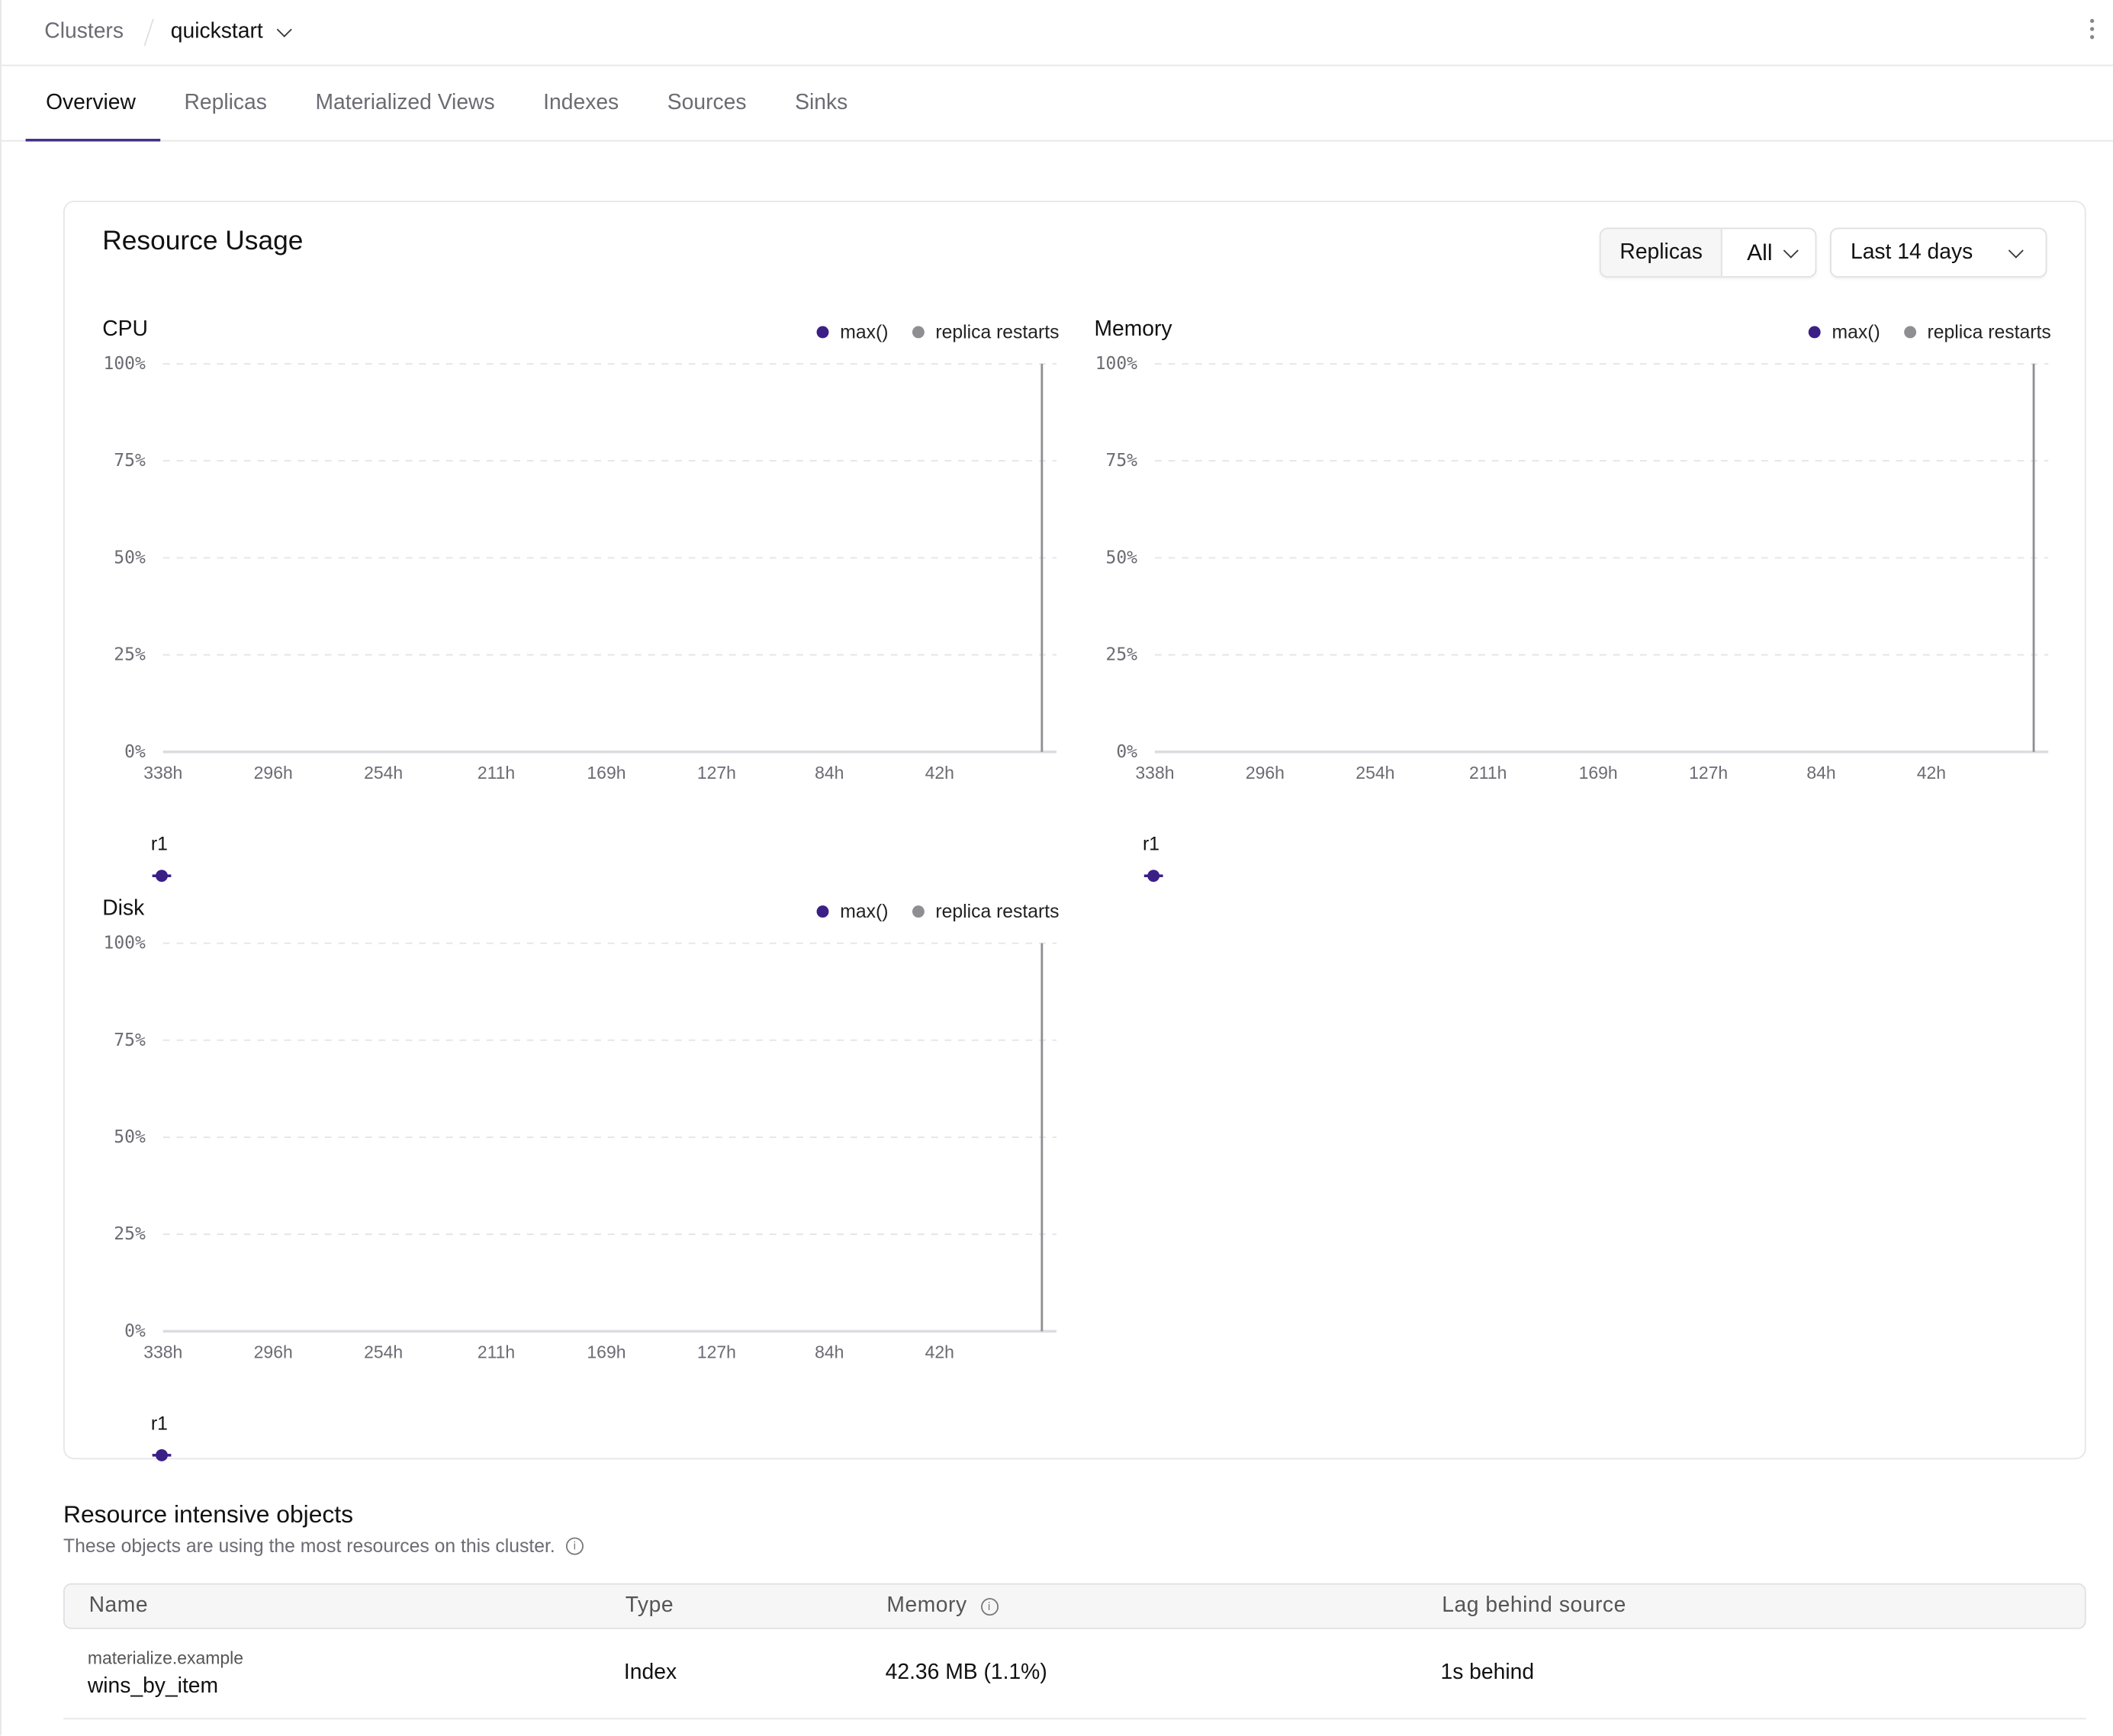  What do you see at coordinates (1164, 1607) in the screenshot?
I see `column-header-memory: Memory i` at bounding box center [1164, 1607].